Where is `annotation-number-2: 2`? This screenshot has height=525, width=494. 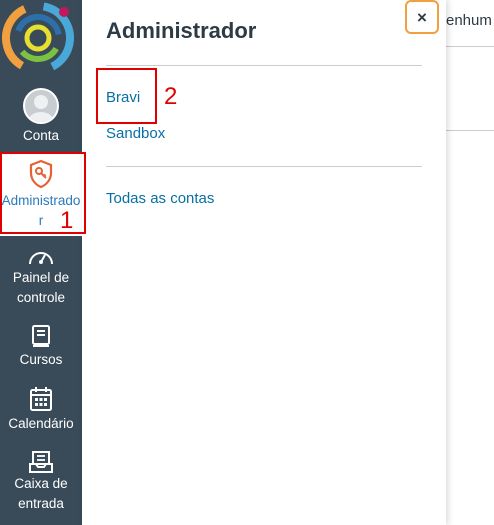
annotation-number-2: 2 is located at coordinates (171, 96).